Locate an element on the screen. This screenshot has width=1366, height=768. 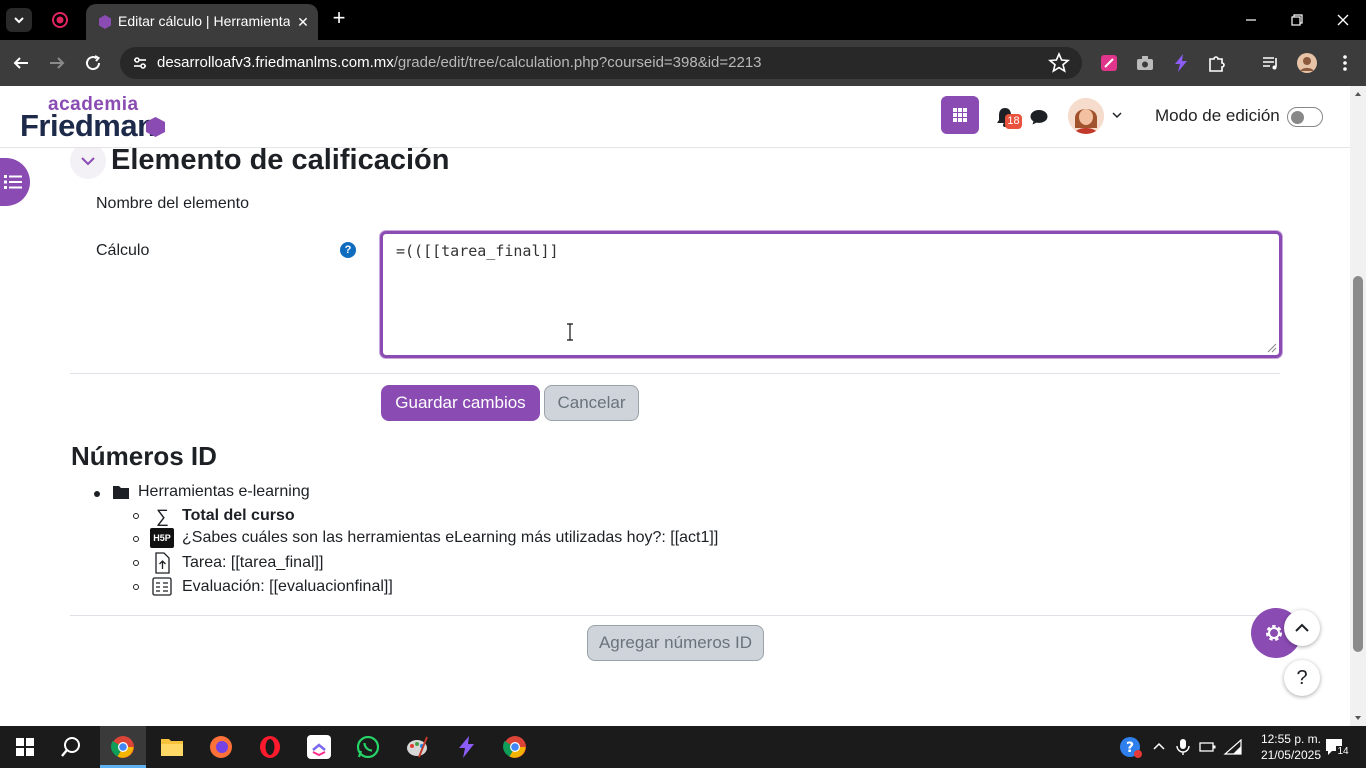
url-domain: desarrolloafv3.friedmanlms.com.mx is located at coordinates (275, 62).